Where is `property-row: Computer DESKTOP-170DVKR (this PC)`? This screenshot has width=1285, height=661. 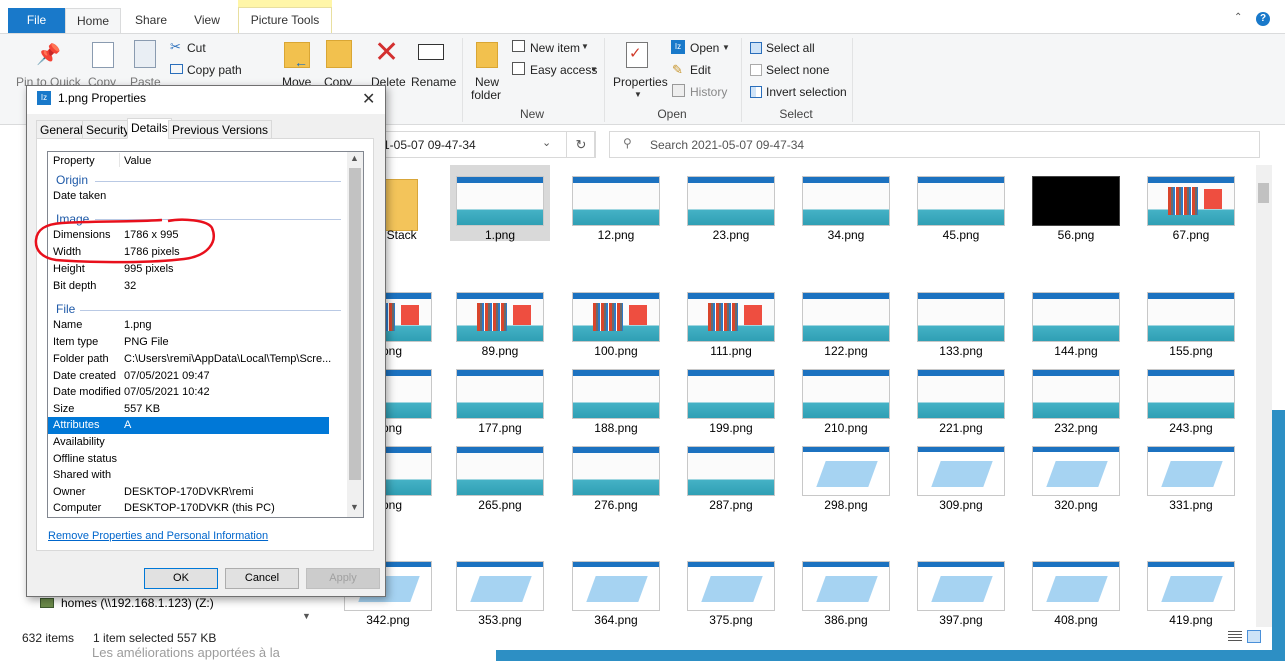
property-row: Computer DESKTOP-170DVKR (this PC) is located at coordinates (188, 508).